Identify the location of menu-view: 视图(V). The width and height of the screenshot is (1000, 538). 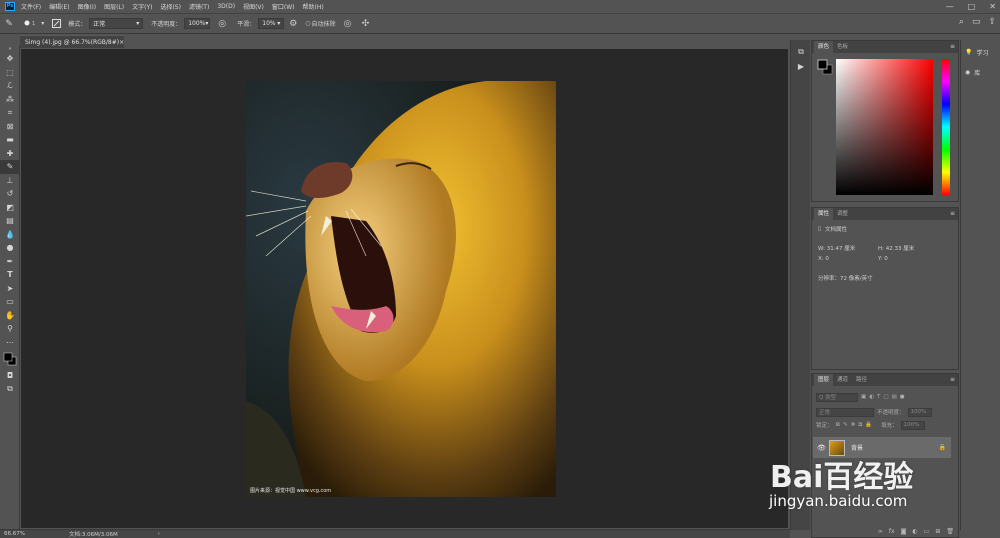
(253, 6).